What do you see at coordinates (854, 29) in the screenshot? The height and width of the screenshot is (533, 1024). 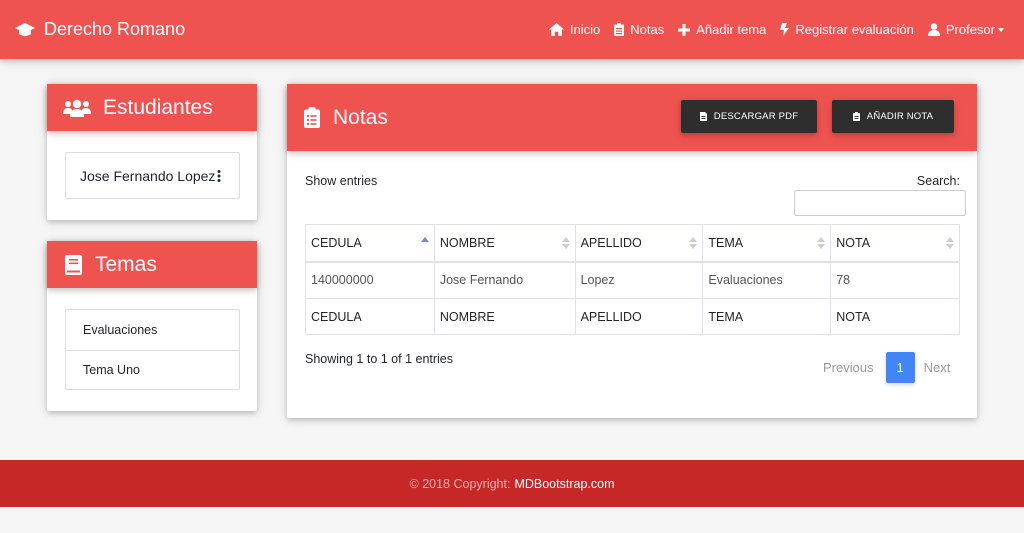 I see `nav-registrar-evaluacion-label: Registrar evaluación` at bounding box center [854, 29].